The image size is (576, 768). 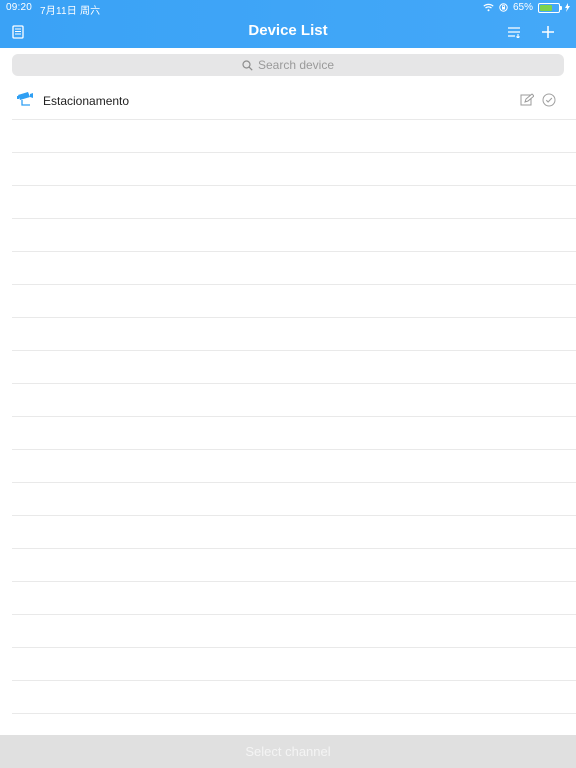 I want to click on edit-device-button, so click(x=527, y=100).